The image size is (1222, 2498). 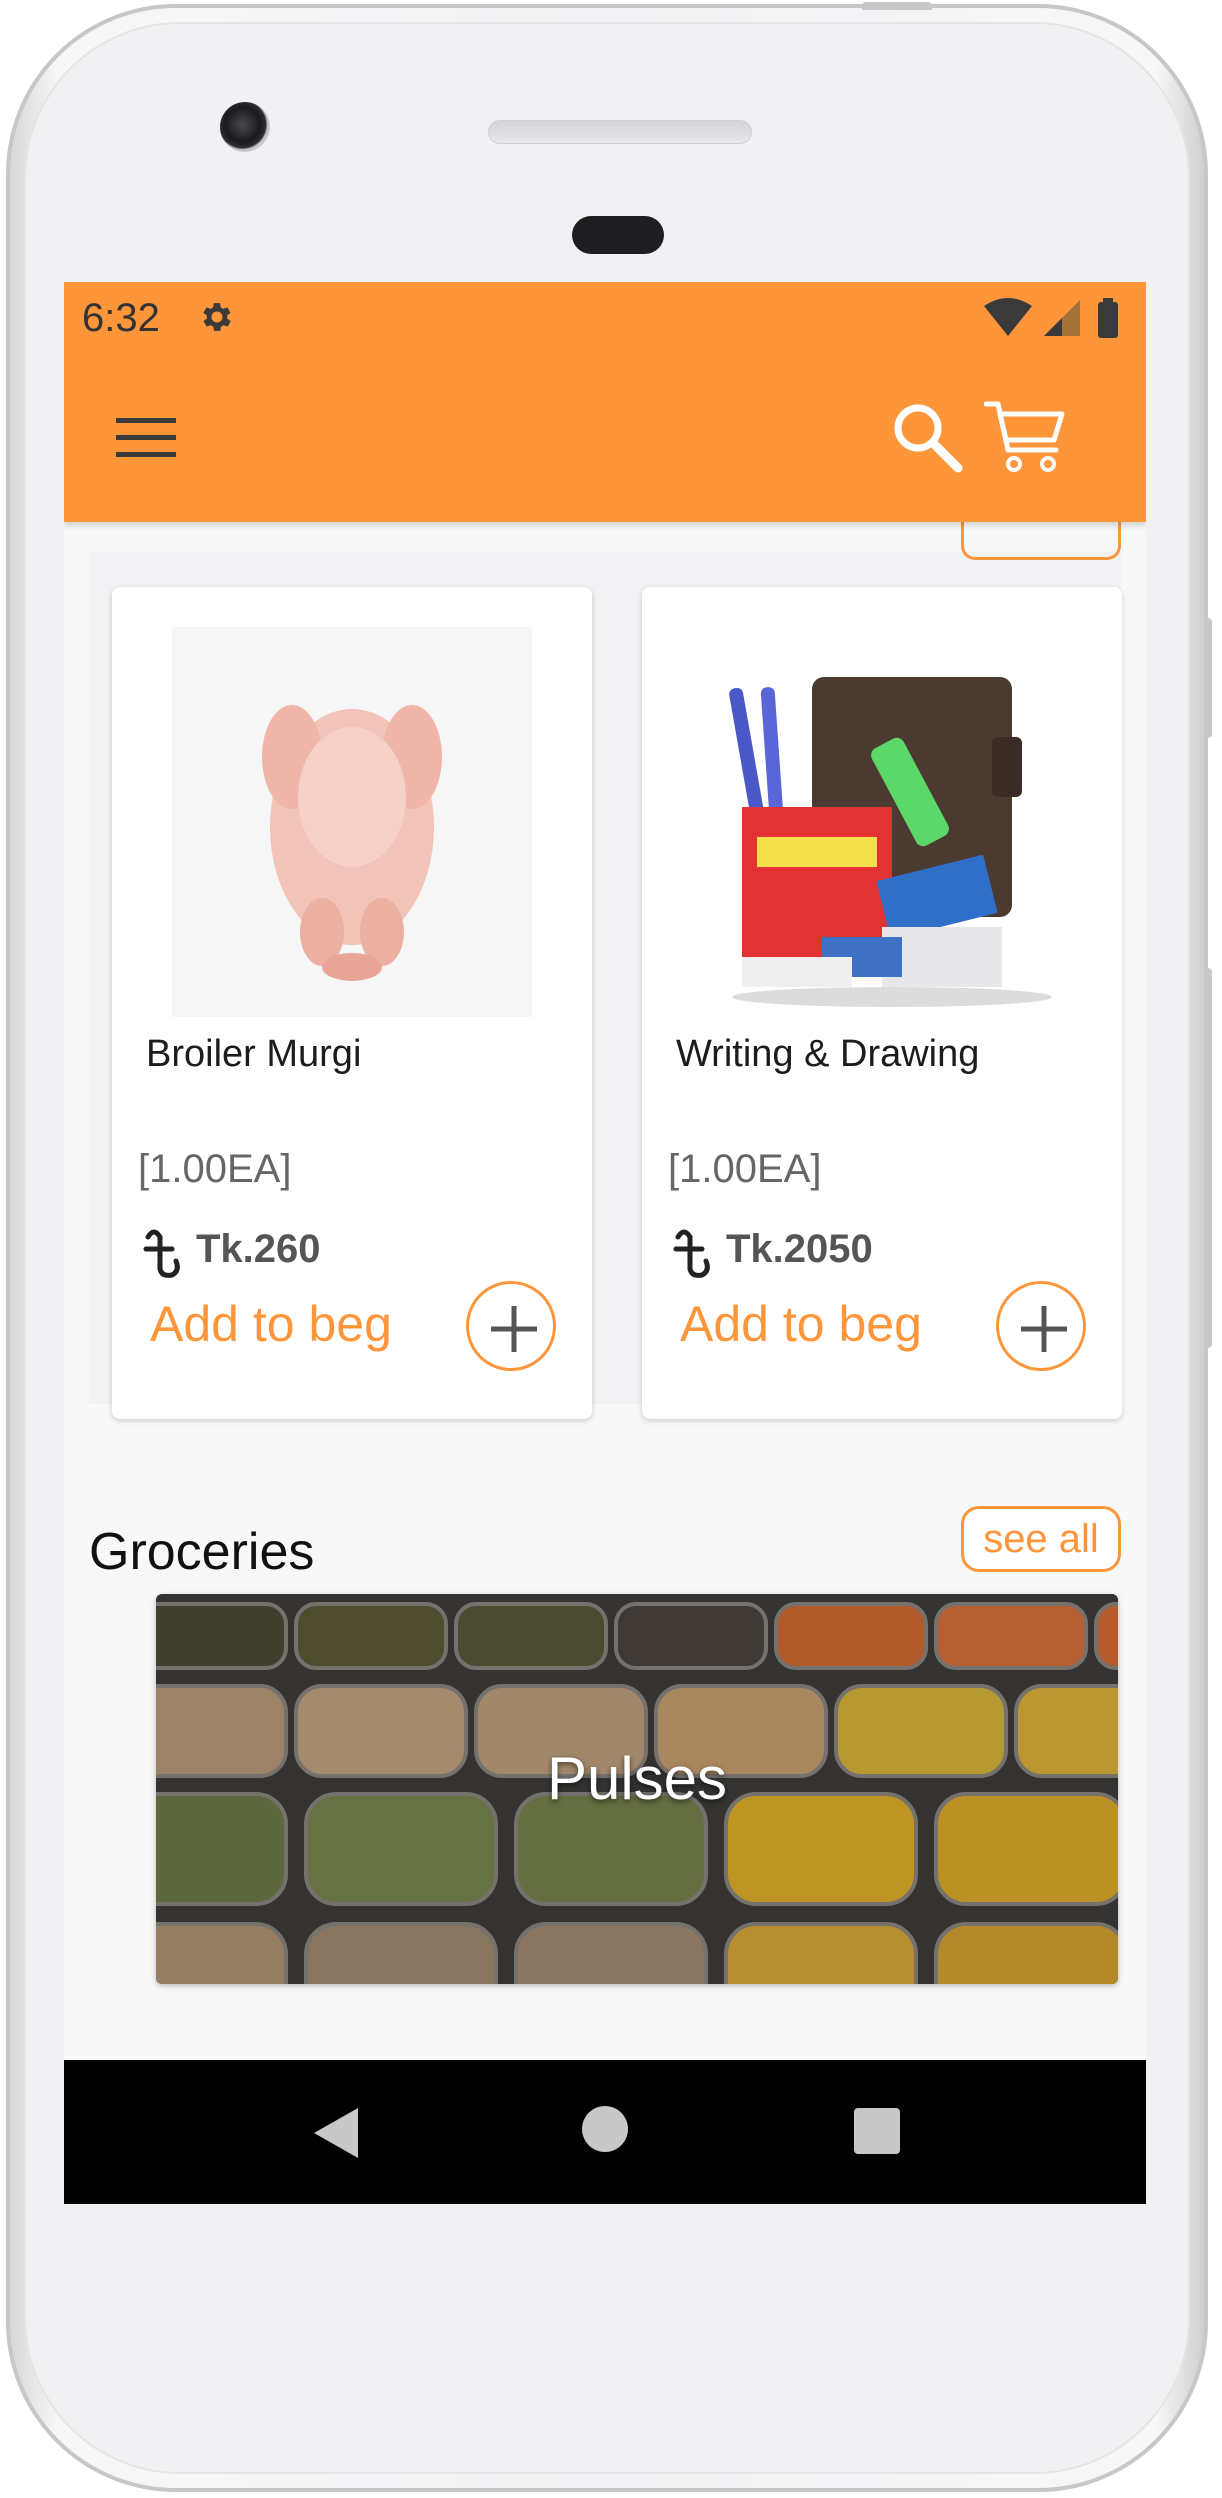 I want to click on search-icon, so click(x=927, y=437).